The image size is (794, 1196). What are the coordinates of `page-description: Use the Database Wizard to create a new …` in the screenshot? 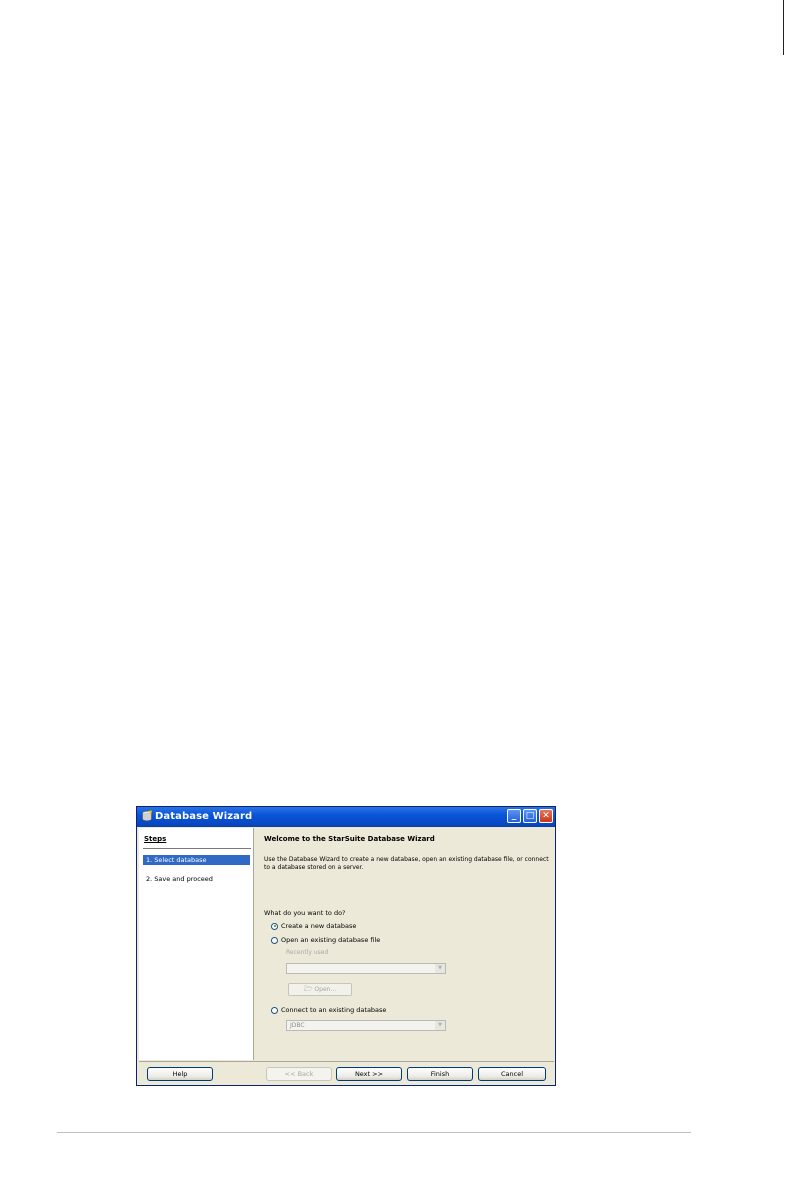 It's located at (406, 863).